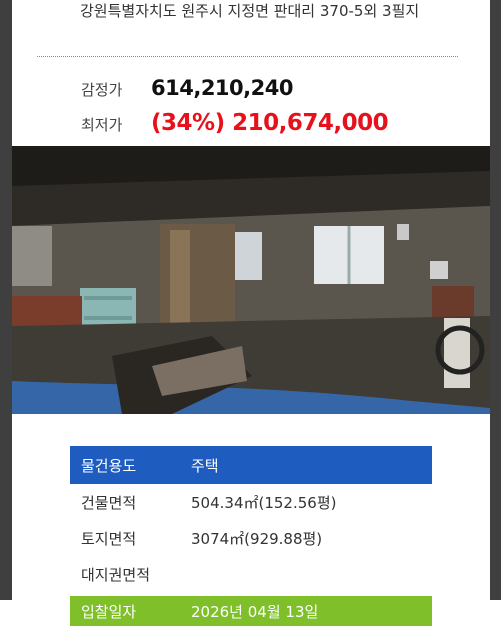 This screenshot has height=626, width=501. What do you see at coordinates (109, 465) in the screenshot?
I see `info-key: 물건용도` at bounding box center [109, 465].